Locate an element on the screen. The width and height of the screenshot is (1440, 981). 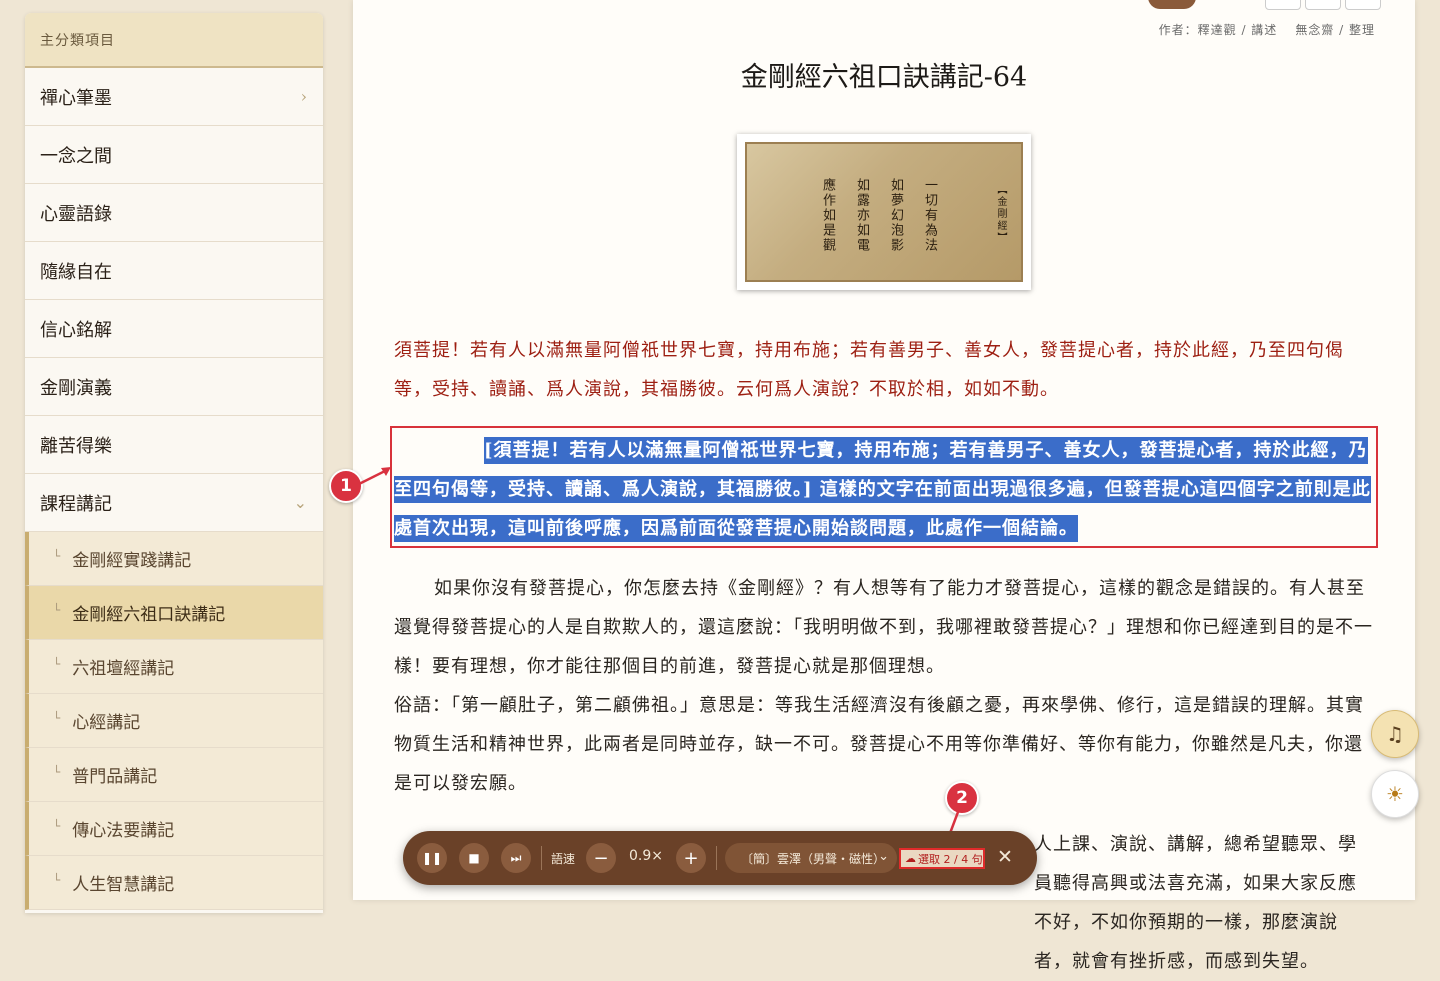
speed-increase-button: + is located at coordinates (691, 858).